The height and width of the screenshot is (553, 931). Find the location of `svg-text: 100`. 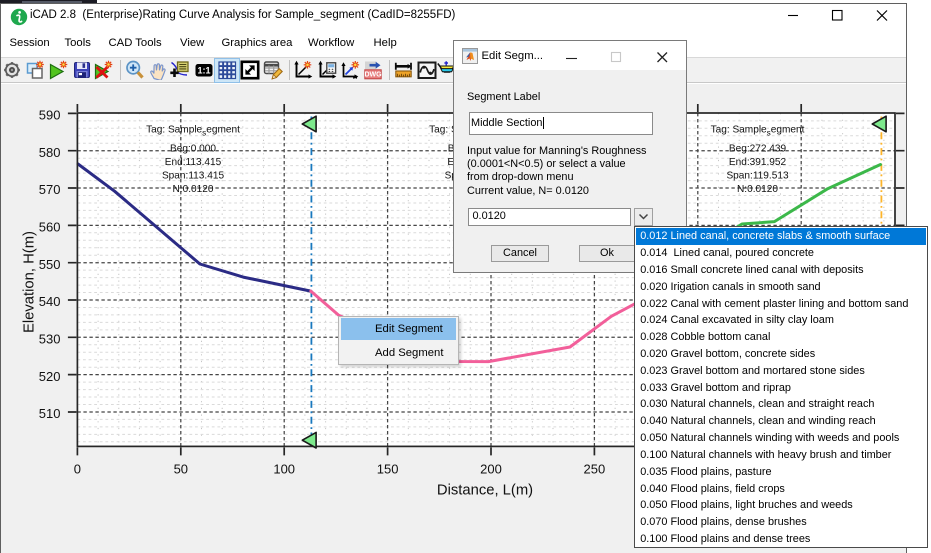

svg-text: 100 is located at coordinates (284, 469).